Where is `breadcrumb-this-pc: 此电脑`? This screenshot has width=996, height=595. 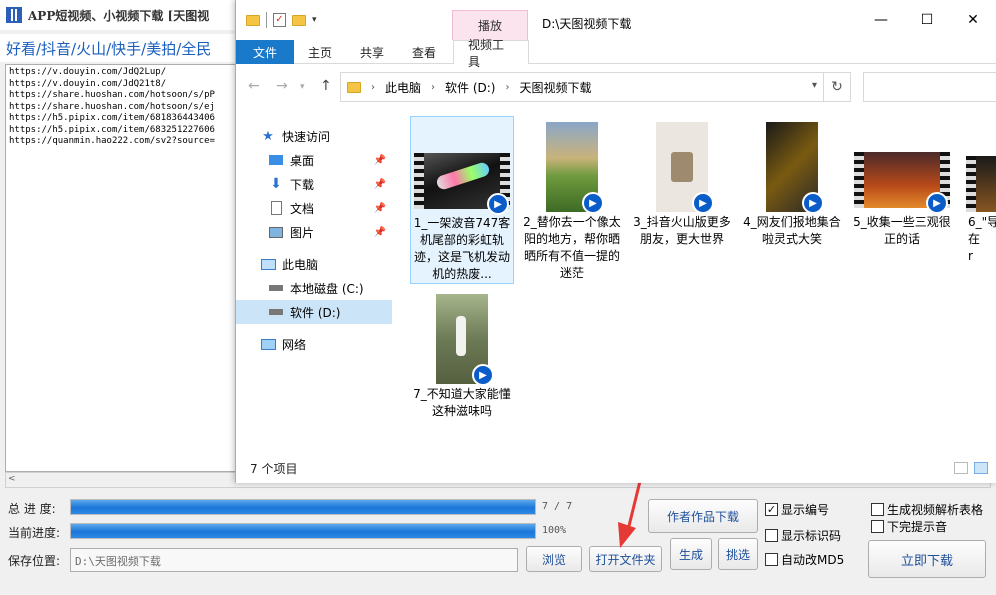
breadcrumb-this-pc: 此电脑 is located at coordinates (403, 87).